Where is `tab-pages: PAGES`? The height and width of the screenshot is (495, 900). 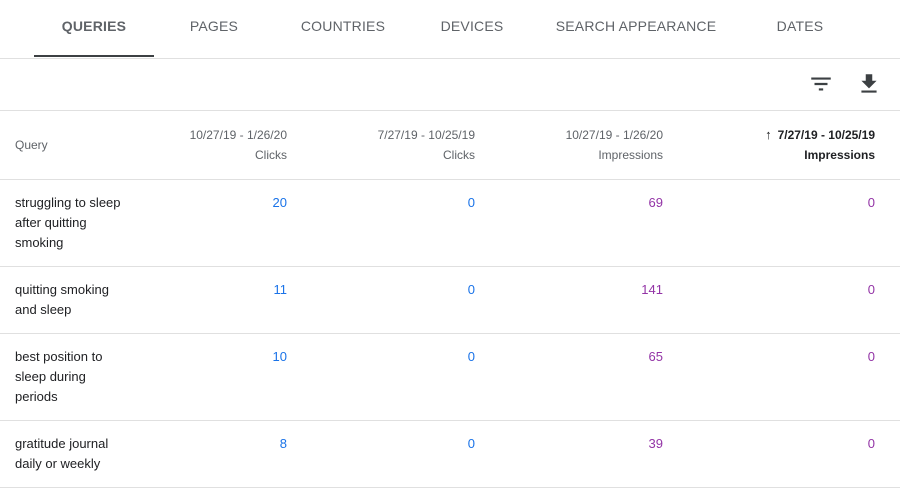
tab-pages: PAGES is located at coordinates (214, 28).